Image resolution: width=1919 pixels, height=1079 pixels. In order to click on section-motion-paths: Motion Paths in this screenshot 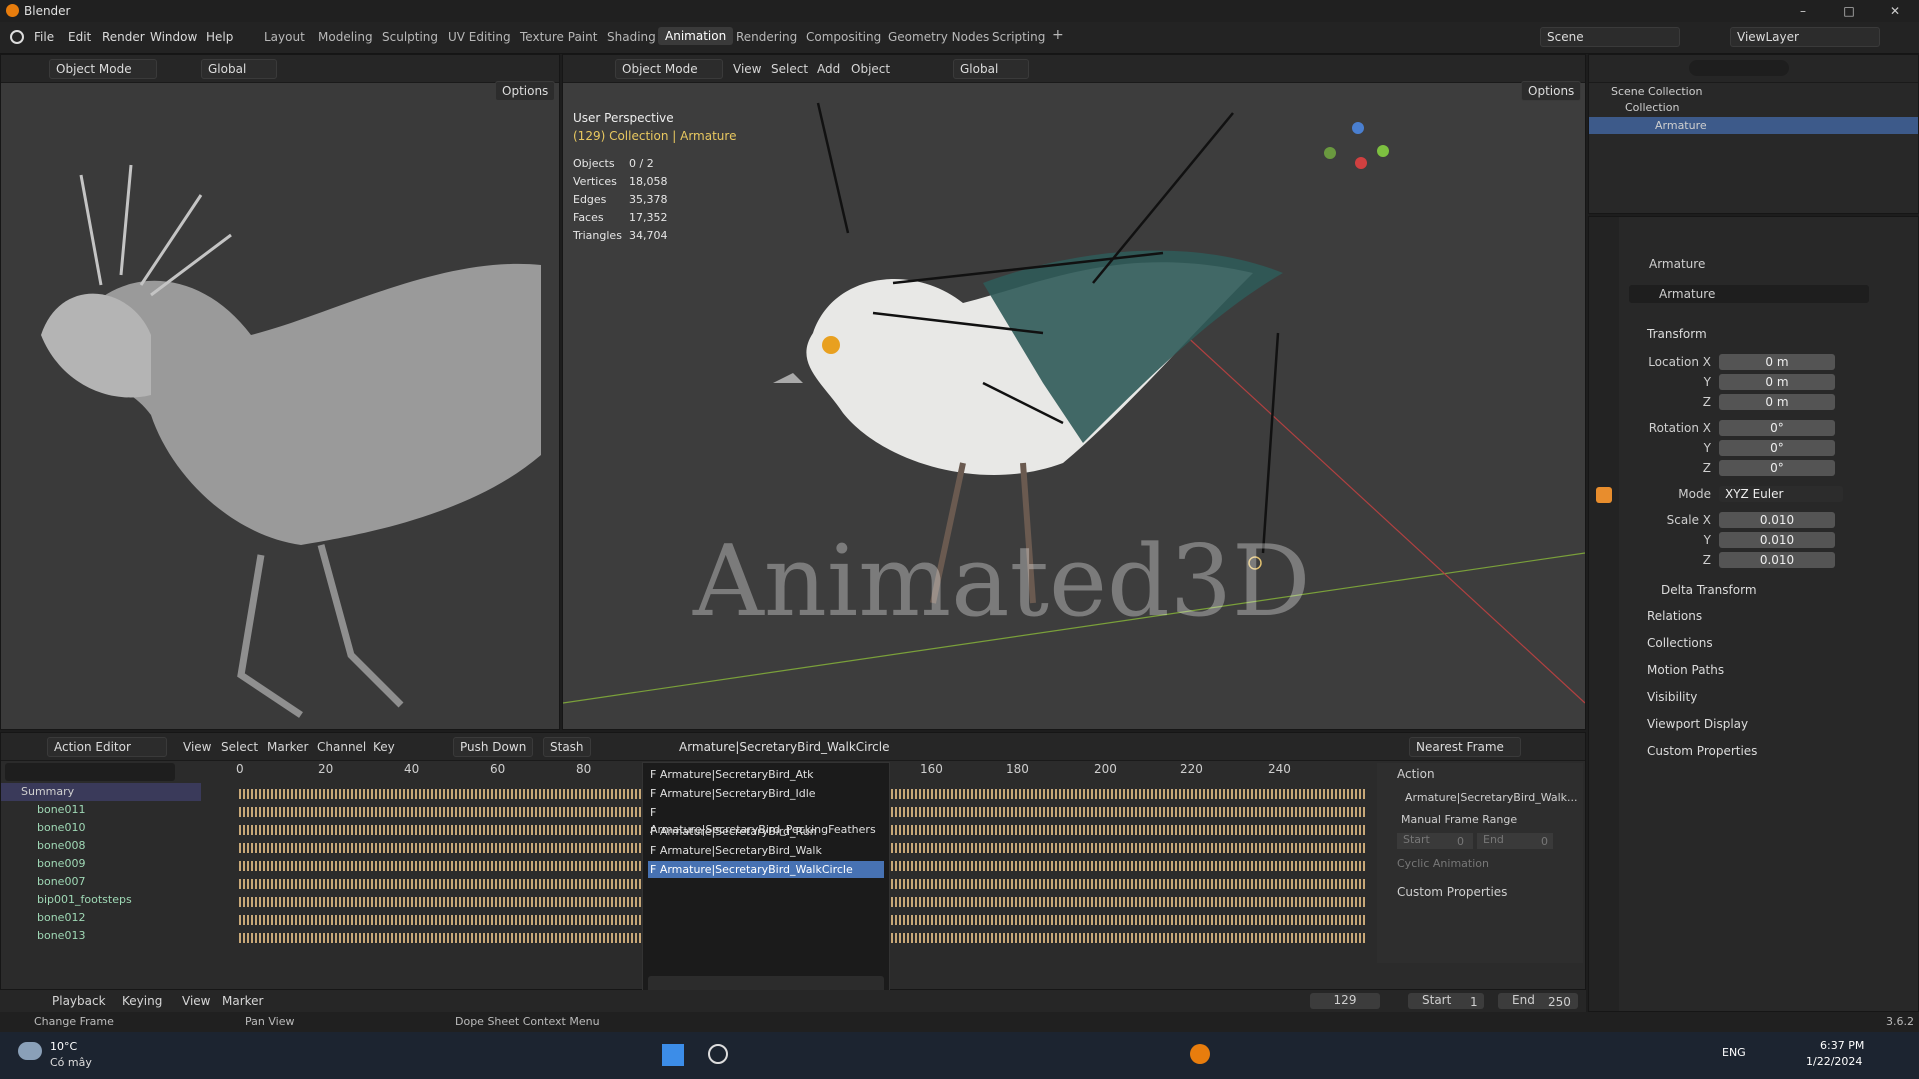, I will do `click(1685, 670)`.